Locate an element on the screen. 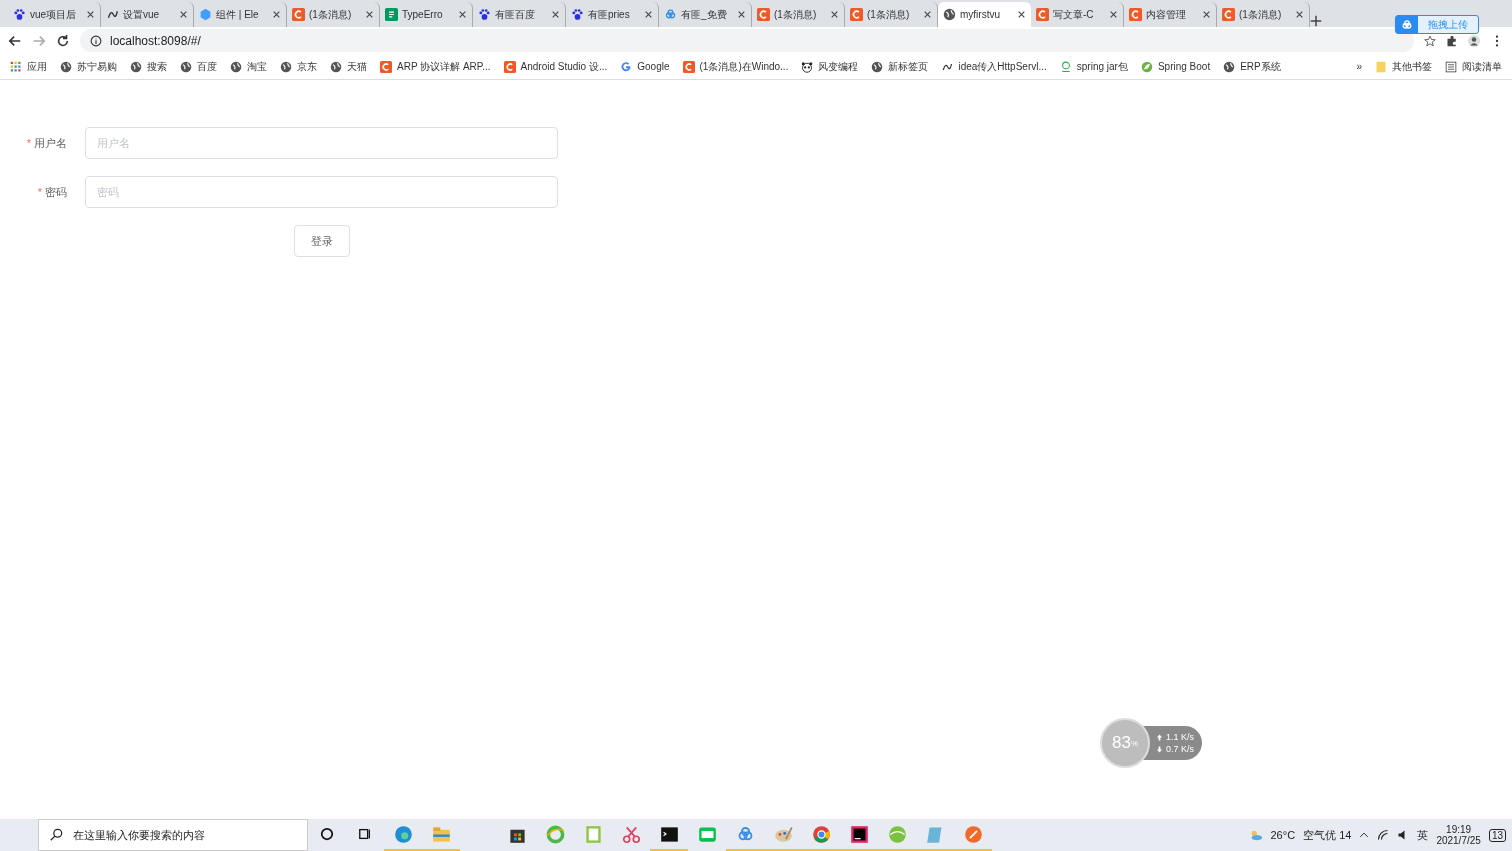  browser-tab: 有匪_免费 is located at coordinates (705, 14).